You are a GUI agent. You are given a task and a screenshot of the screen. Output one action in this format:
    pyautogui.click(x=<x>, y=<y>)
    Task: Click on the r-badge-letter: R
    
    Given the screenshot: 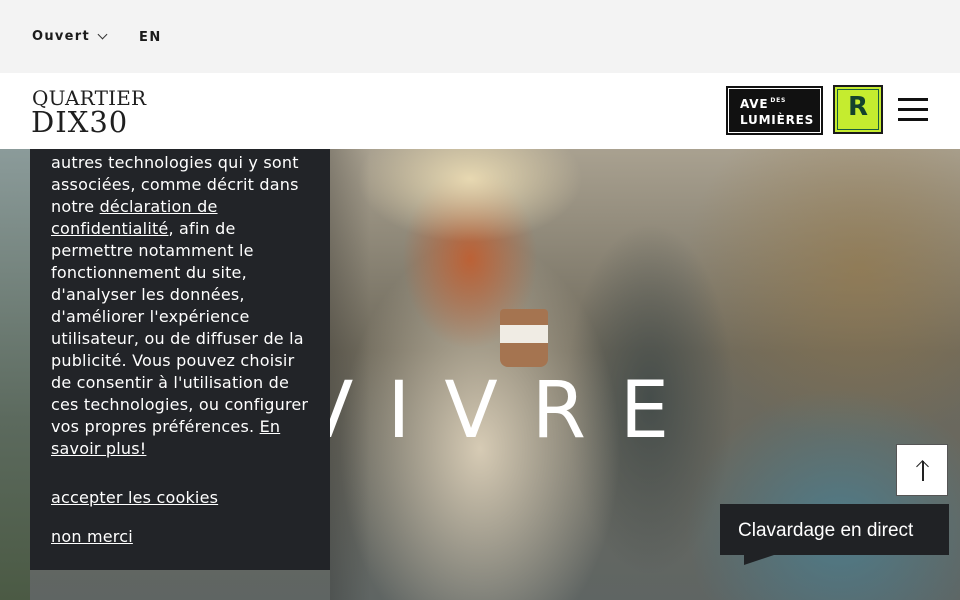 What is the action you would take?
    pyautogui.click(x=858, y=107)
    